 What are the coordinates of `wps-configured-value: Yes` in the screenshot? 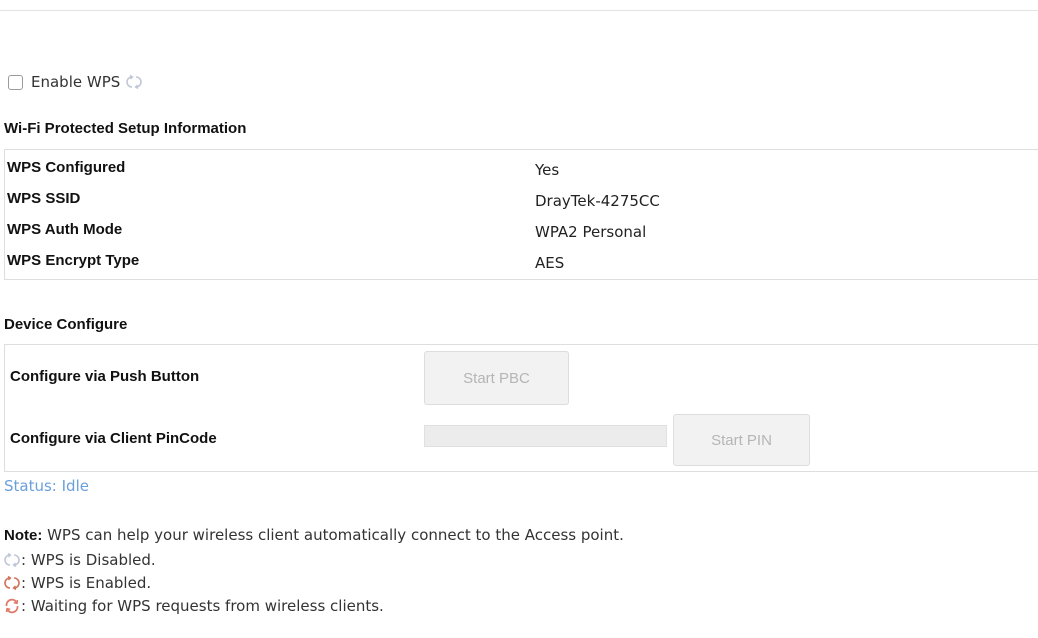 It's located at (547, 170).